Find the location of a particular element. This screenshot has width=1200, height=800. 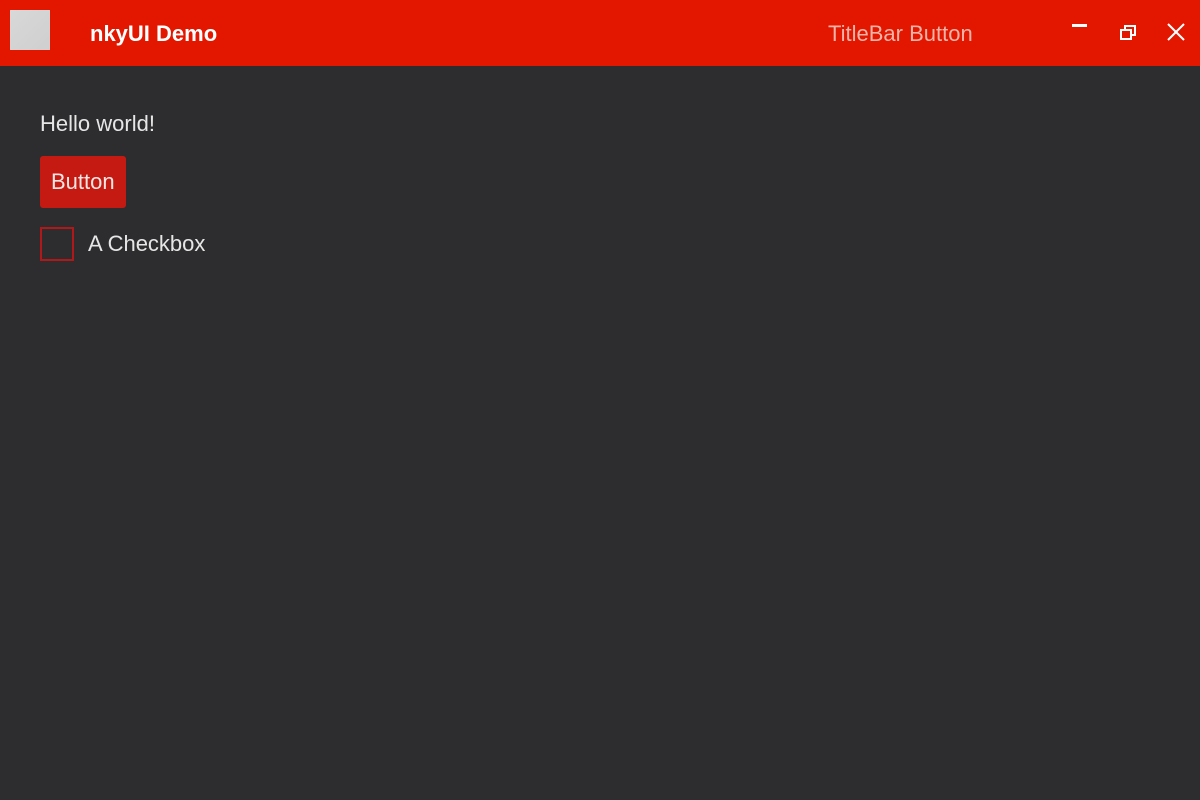

primary-button: Button is located at coordinates (83, 182).